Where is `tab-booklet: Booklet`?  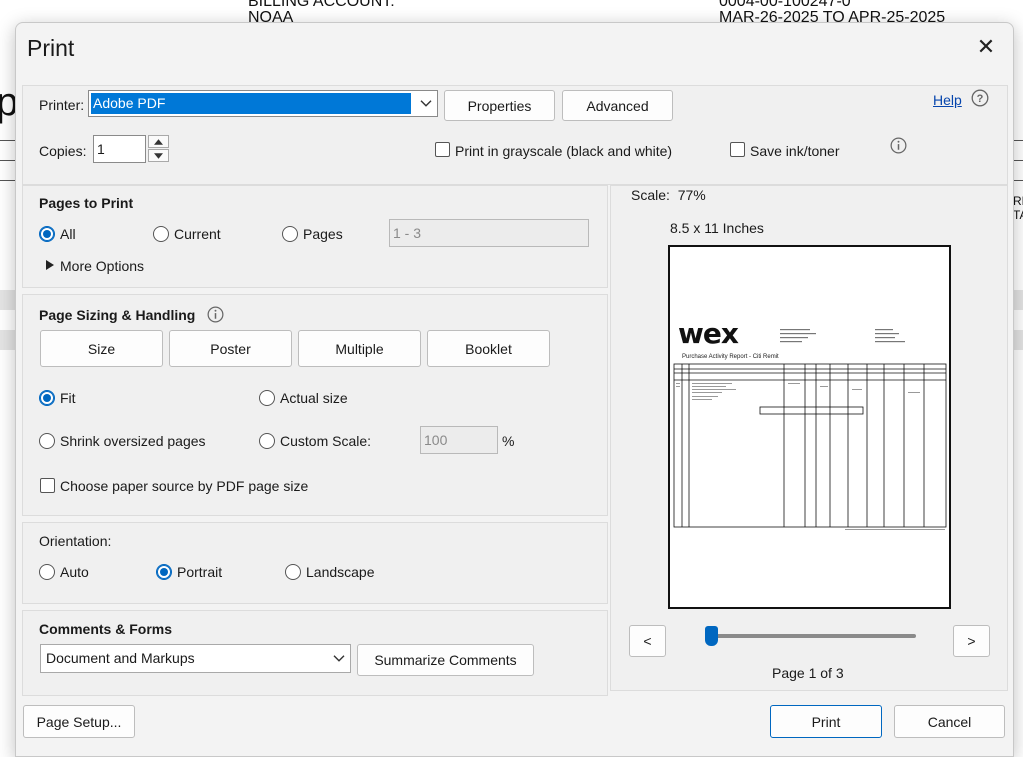
tab-booklet: Booklet is located at coordinates (488, 348).